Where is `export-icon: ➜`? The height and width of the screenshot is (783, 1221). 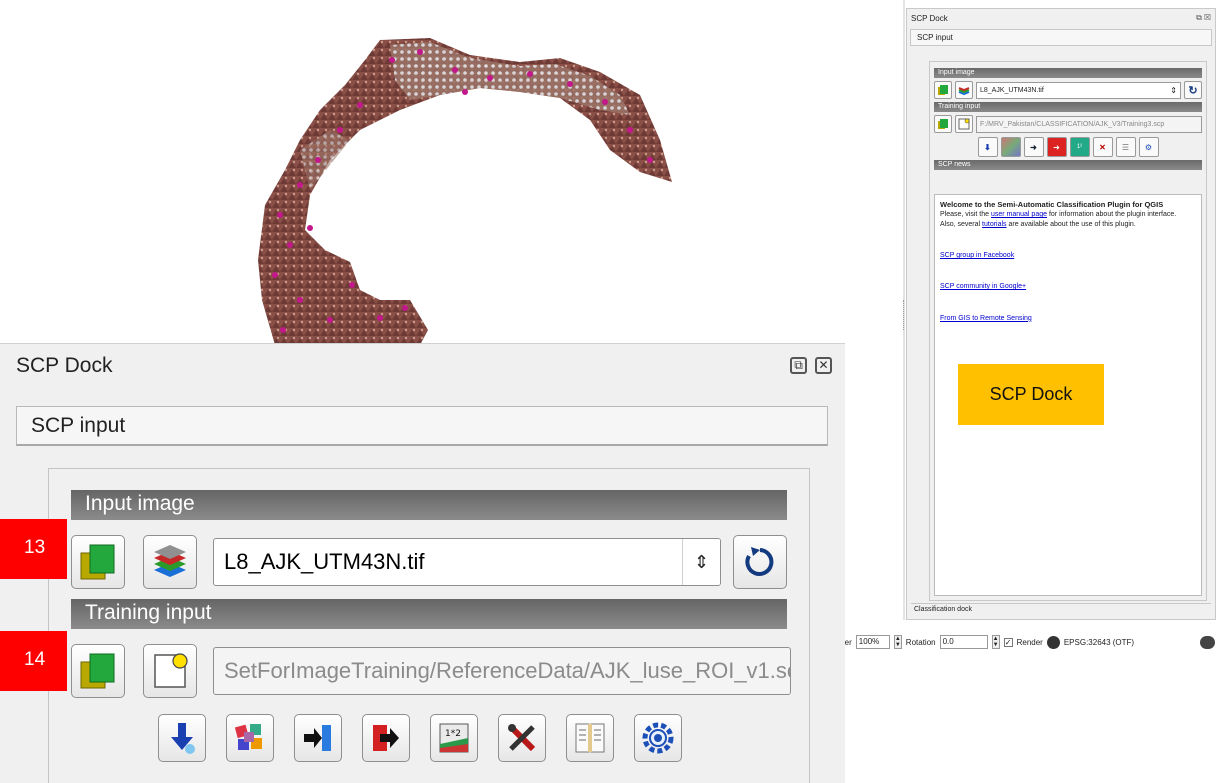
export-icon: ➜ is located at coordinates (1056, 147).